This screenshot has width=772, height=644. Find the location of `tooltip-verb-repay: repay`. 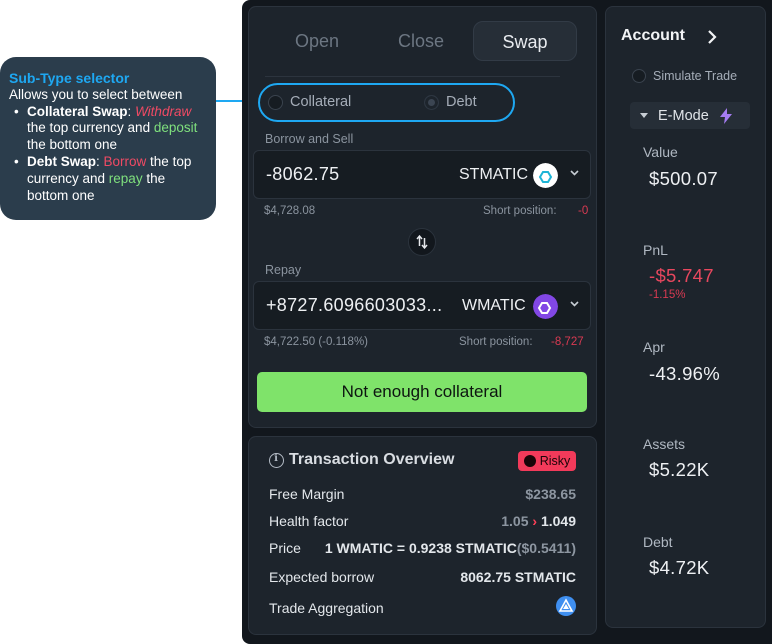

tooltip-verb-repay: repay is located at coordinates (125, 178).